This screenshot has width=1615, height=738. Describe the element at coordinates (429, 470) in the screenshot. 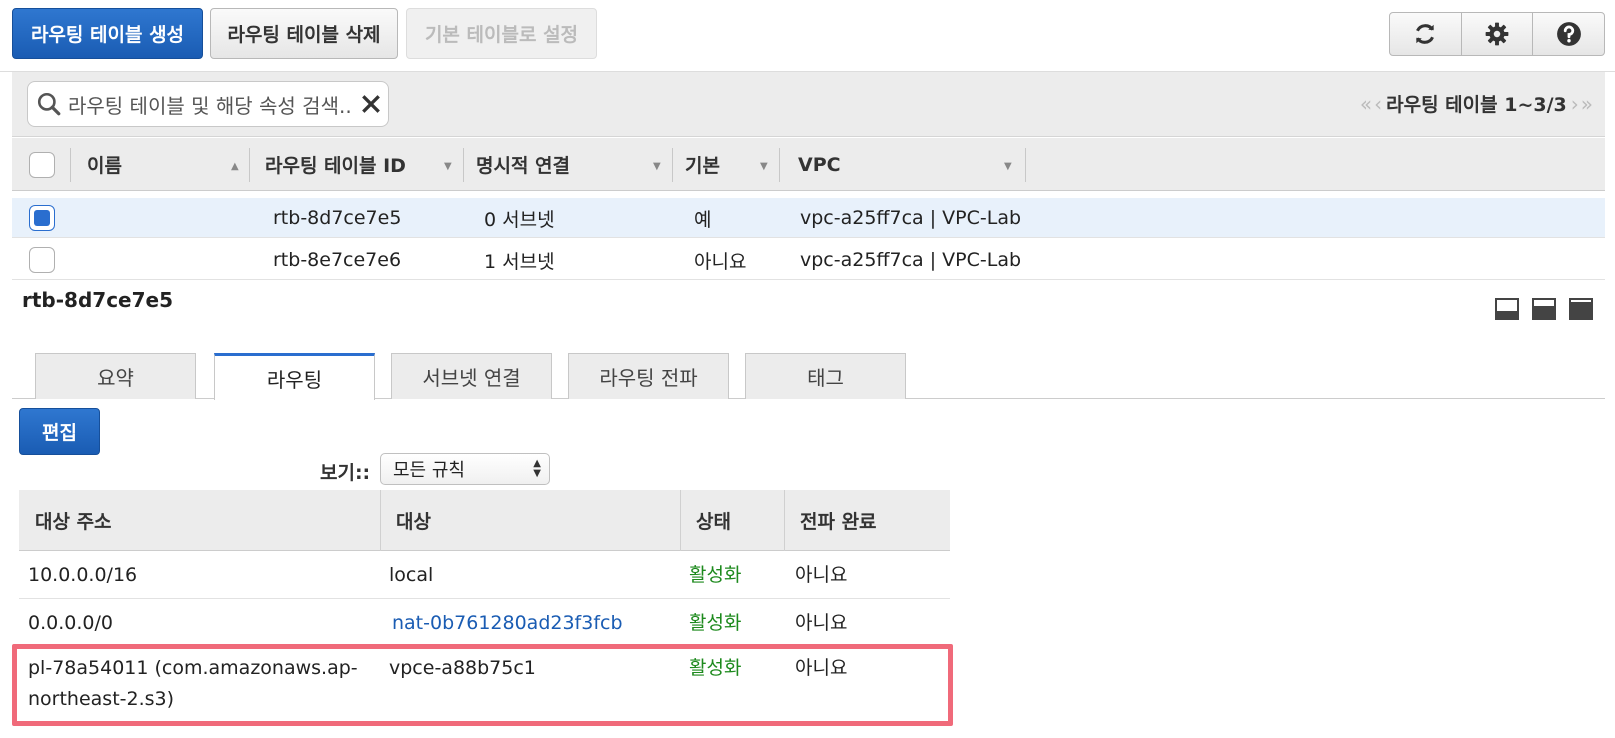

I see `view-select-value: 모든 규칙` at that location.